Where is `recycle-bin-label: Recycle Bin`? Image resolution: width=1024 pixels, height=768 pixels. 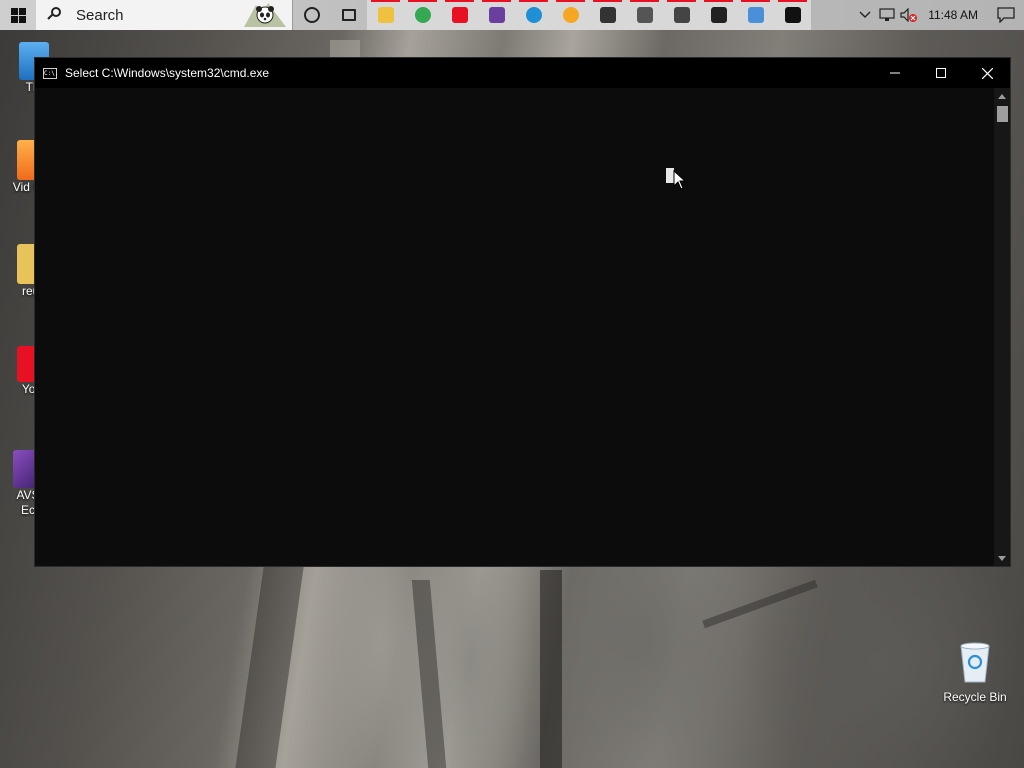
recycle-bin-label: Recycle Bin is located at coordinates (975, 697).